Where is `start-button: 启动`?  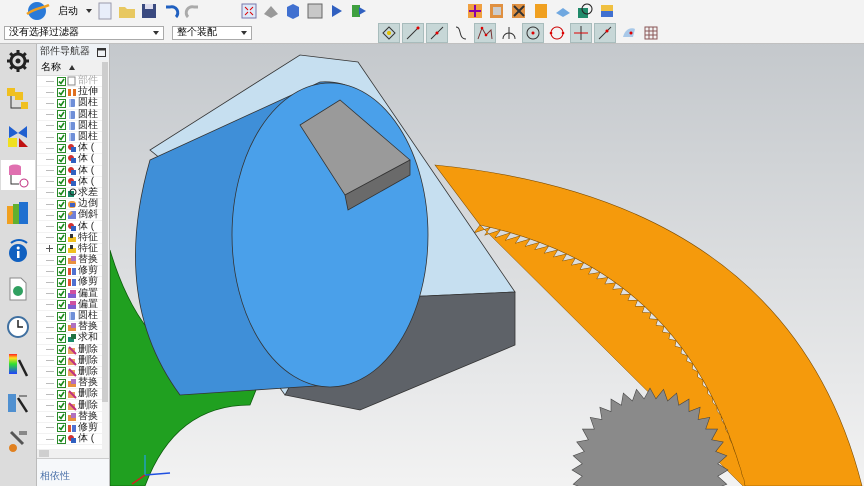
start-button: 启动 is located at coordinates (68, 11).